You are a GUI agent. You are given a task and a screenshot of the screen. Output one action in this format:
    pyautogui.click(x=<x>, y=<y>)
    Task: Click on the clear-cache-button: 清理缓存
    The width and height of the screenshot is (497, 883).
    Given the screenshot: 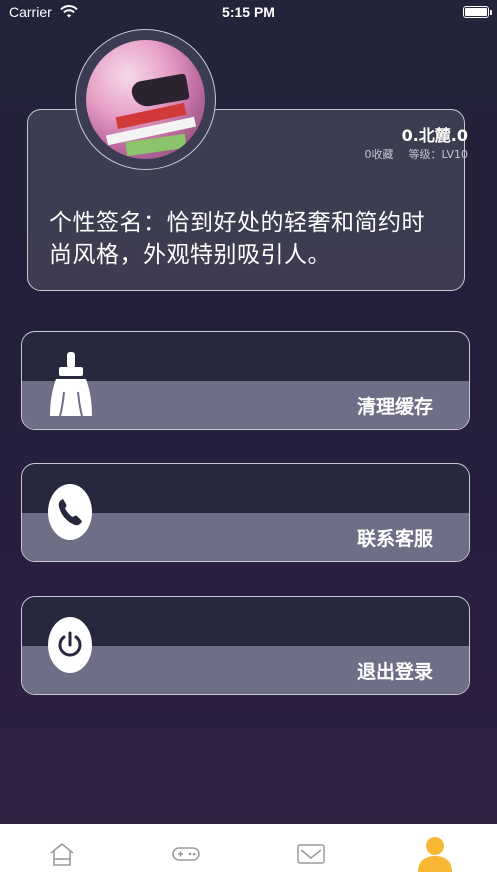 What is the action you would take?
    pyautogui.click(x=245, y=380)
    